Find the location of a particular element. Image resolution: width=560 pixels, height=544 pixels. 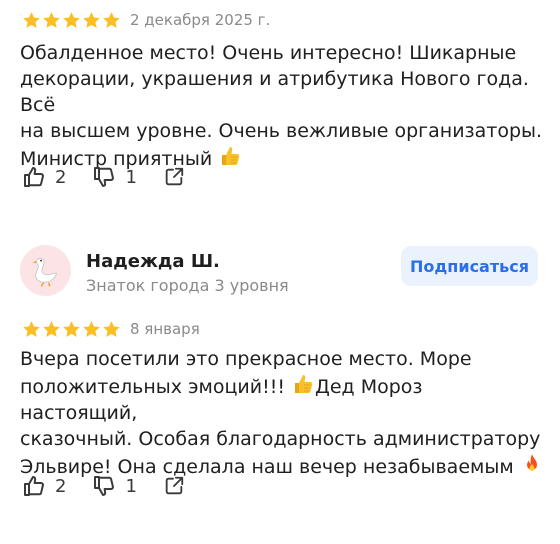

author-level: Знаток города 3 уровня is located at coordinates (187, 285).